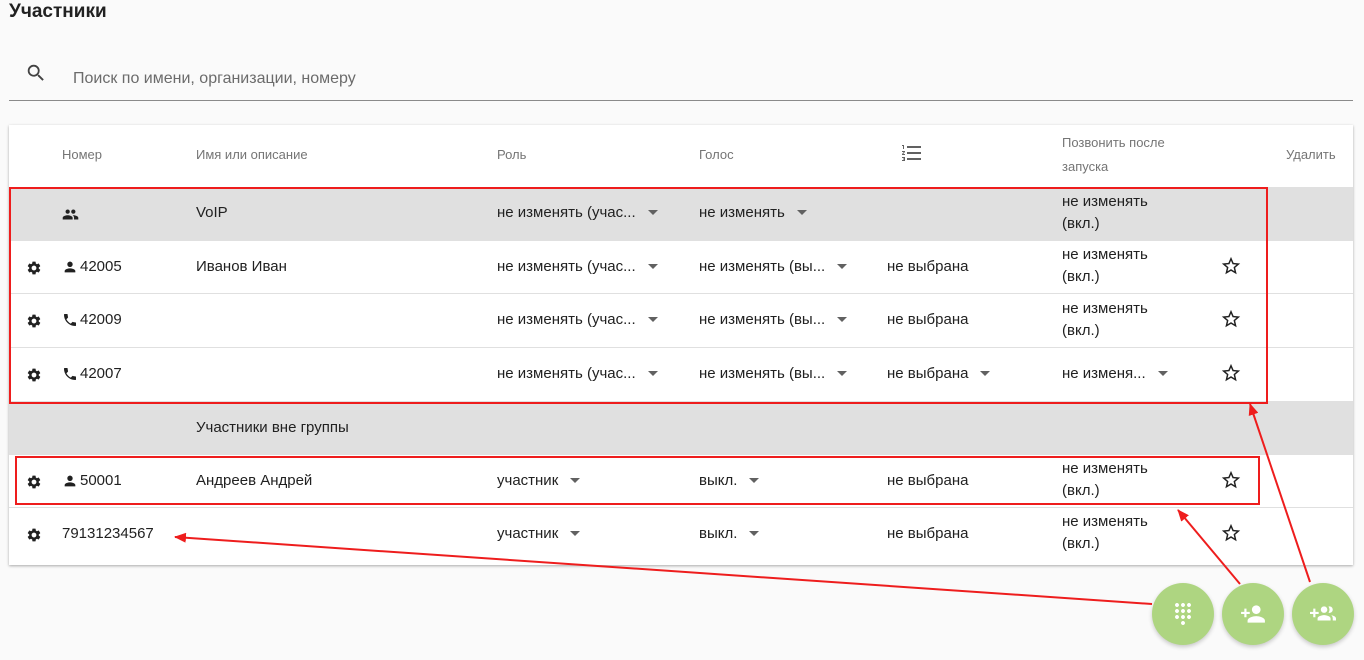 This screenshot has width=1364, height=660. I want to click on participant-number: 79131234567, so click(108, 533).